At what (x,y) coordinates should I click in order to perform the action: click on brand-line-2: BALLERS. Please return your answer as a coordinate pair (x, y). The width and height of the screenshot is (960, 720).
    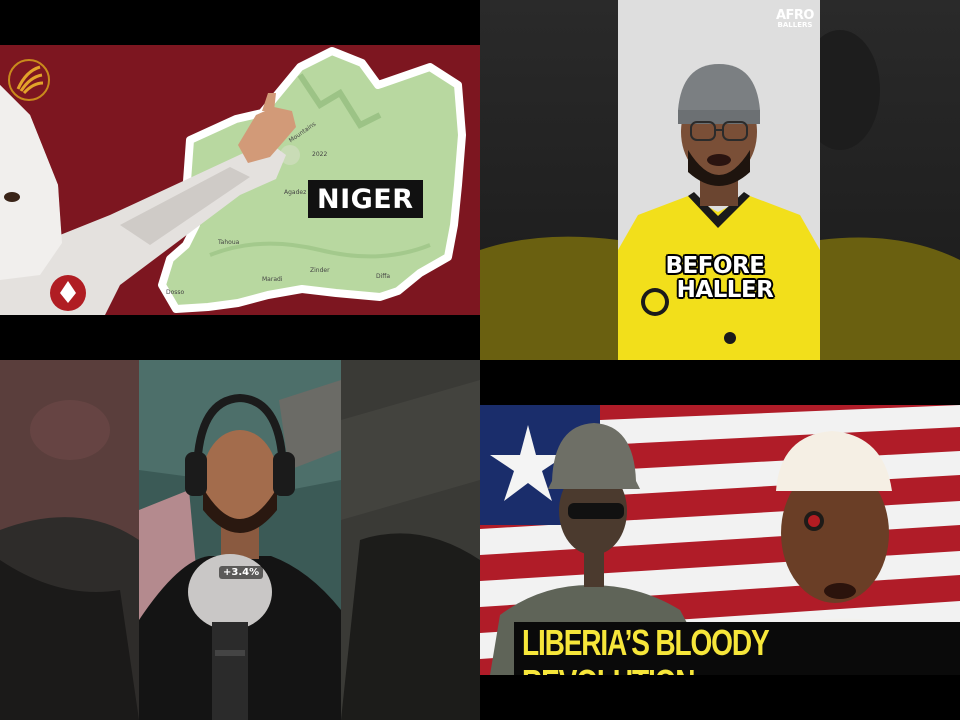
    Looking at the image, I should click on (795, 25).